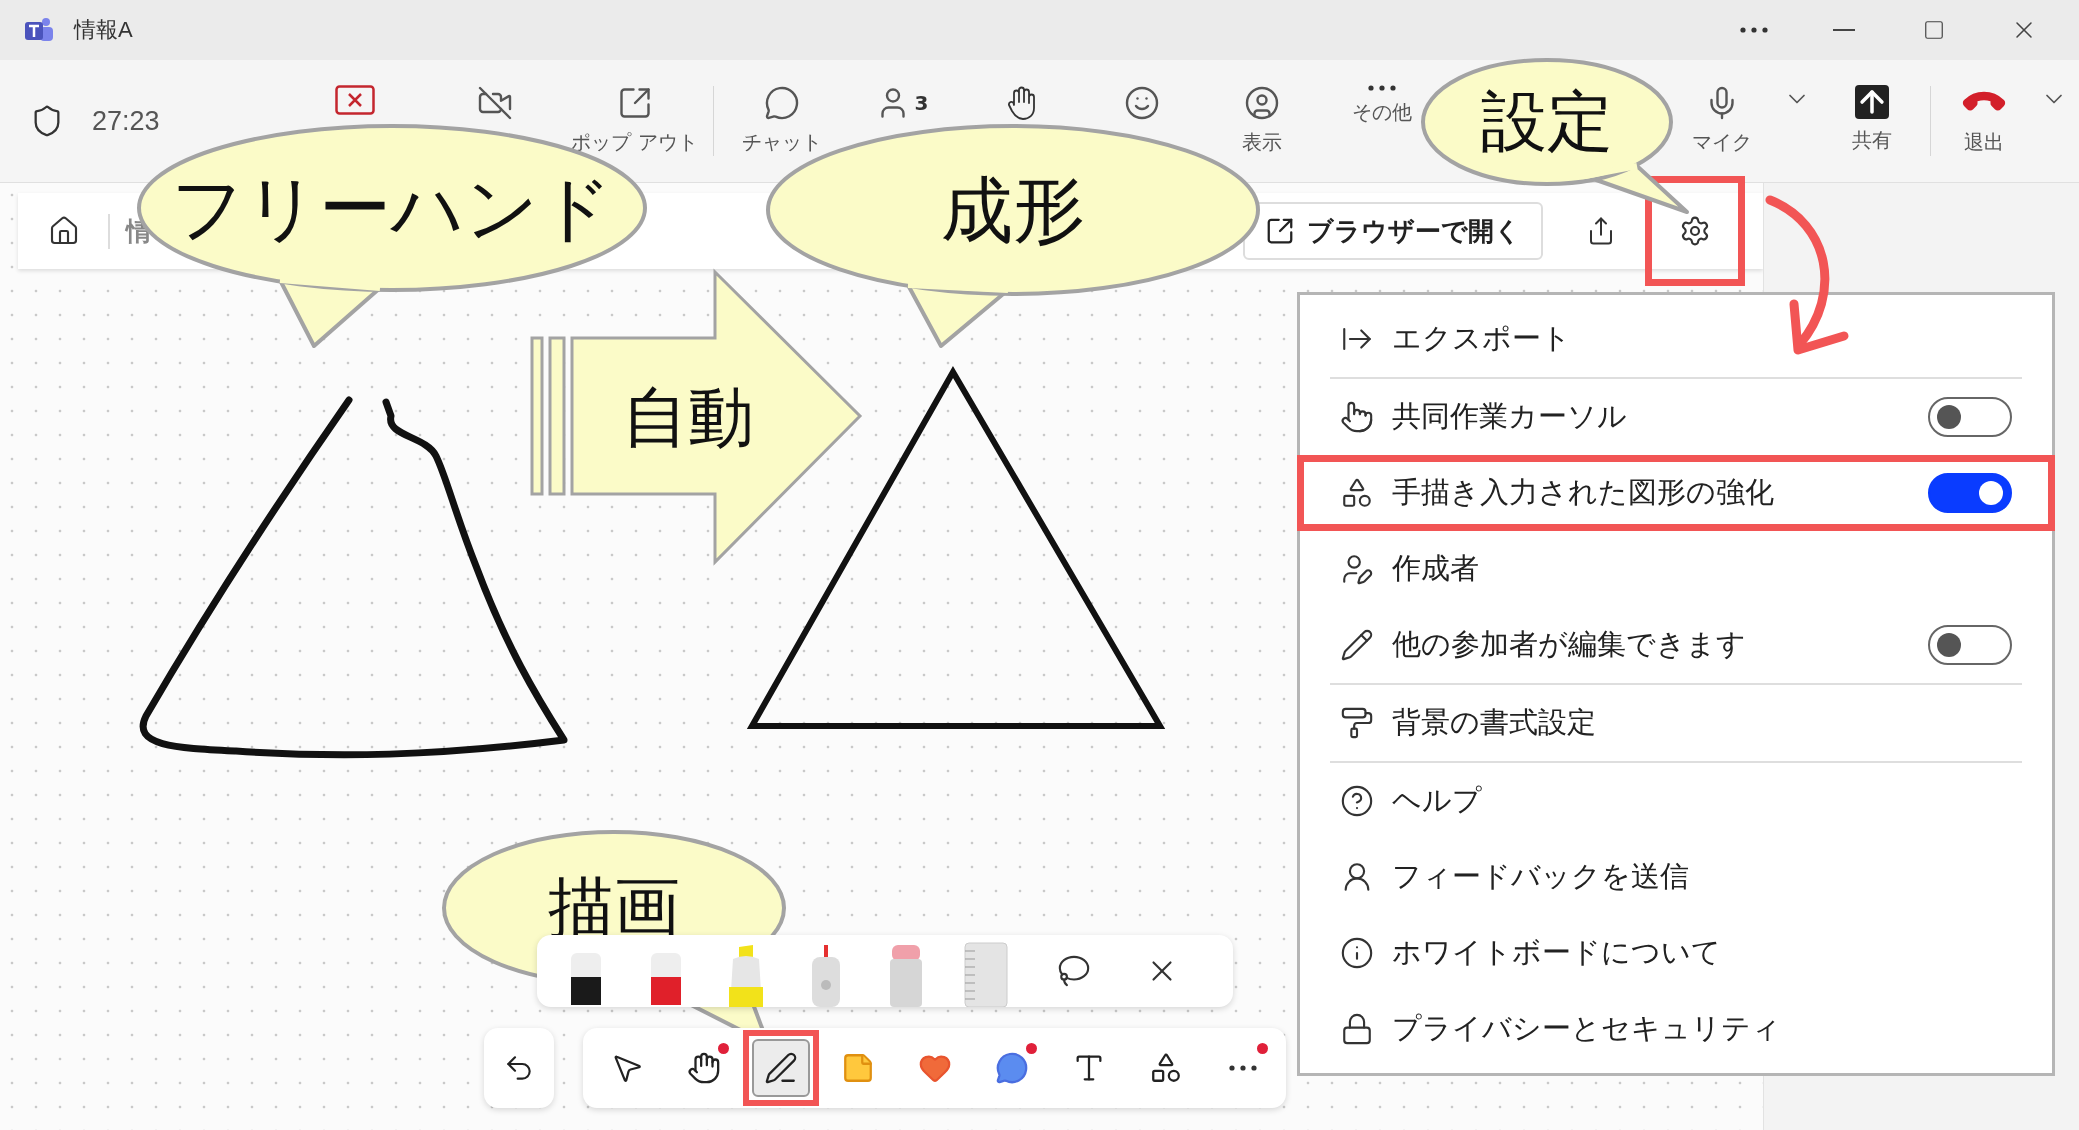 This screenshot has width=2079, height=1130. I want to click on menu-item: フィードバックを送信, so click(1676, 877).